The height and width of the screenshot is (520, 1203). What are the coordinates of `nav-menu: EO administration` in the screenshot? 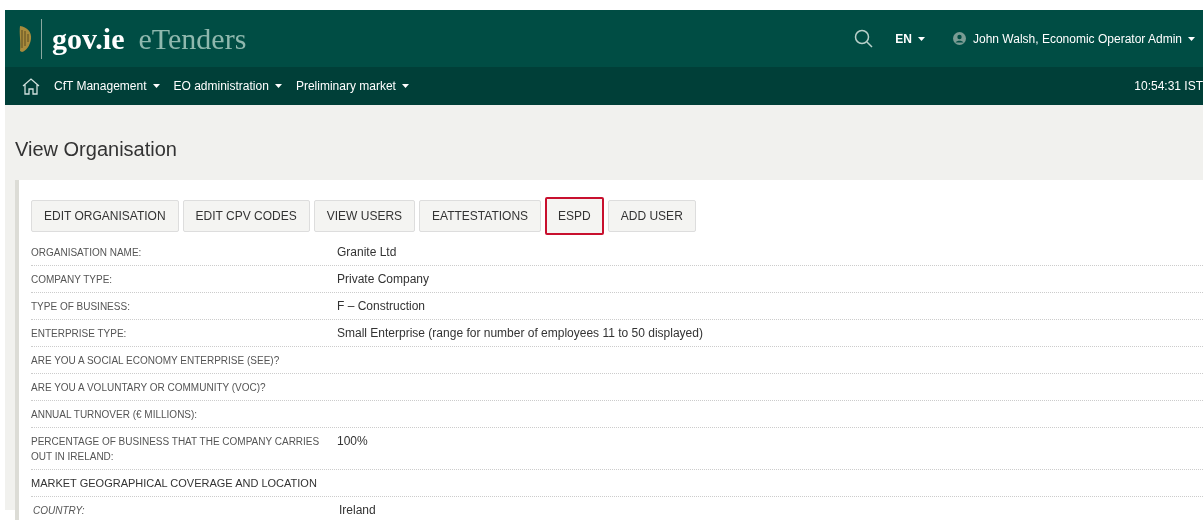 It's located at (227, 86).